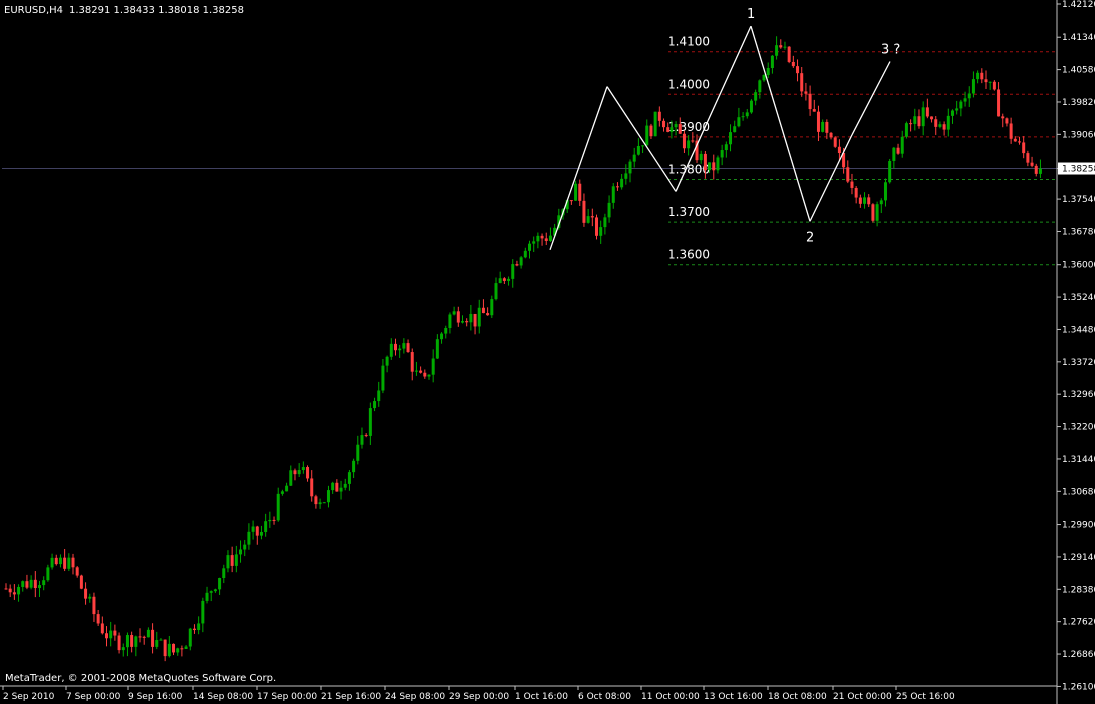 This screenshot has height=704, width=1095. Describe the element at coordinates (287, 697) in the screenshot. I see `x-tick-label: 17 Sep 00:00` at that location.